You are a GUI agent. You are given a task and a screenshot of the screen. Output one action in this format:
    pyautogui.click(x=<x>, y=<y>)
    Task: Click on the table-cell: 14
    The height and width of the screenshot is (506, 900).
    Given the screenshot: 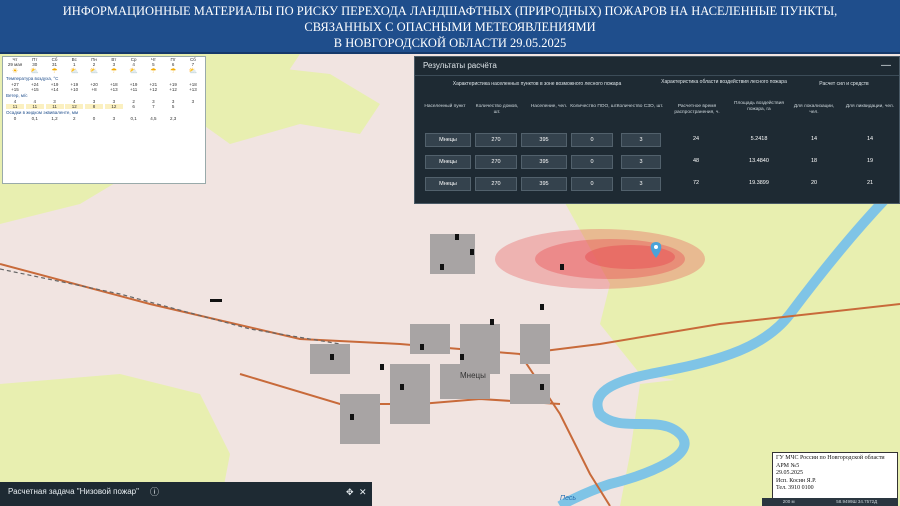 What is the action you would take?
    pyautogui.click(x=814, y=139)
    